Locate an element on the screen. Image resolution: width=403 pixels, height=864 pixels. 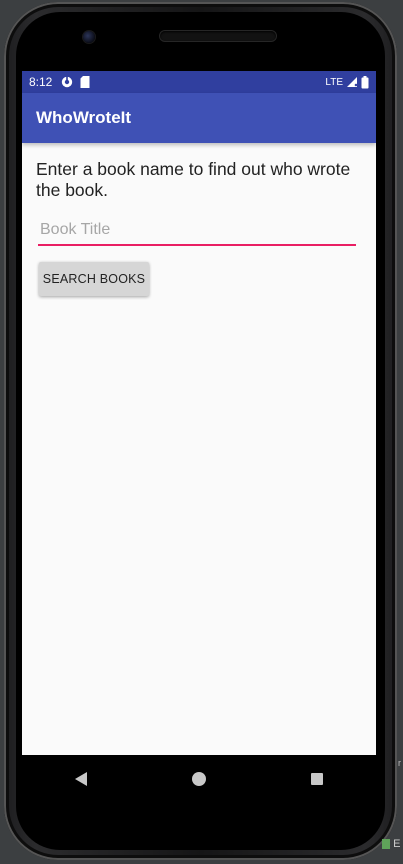
home-icon is located at coordinates (199, 779).